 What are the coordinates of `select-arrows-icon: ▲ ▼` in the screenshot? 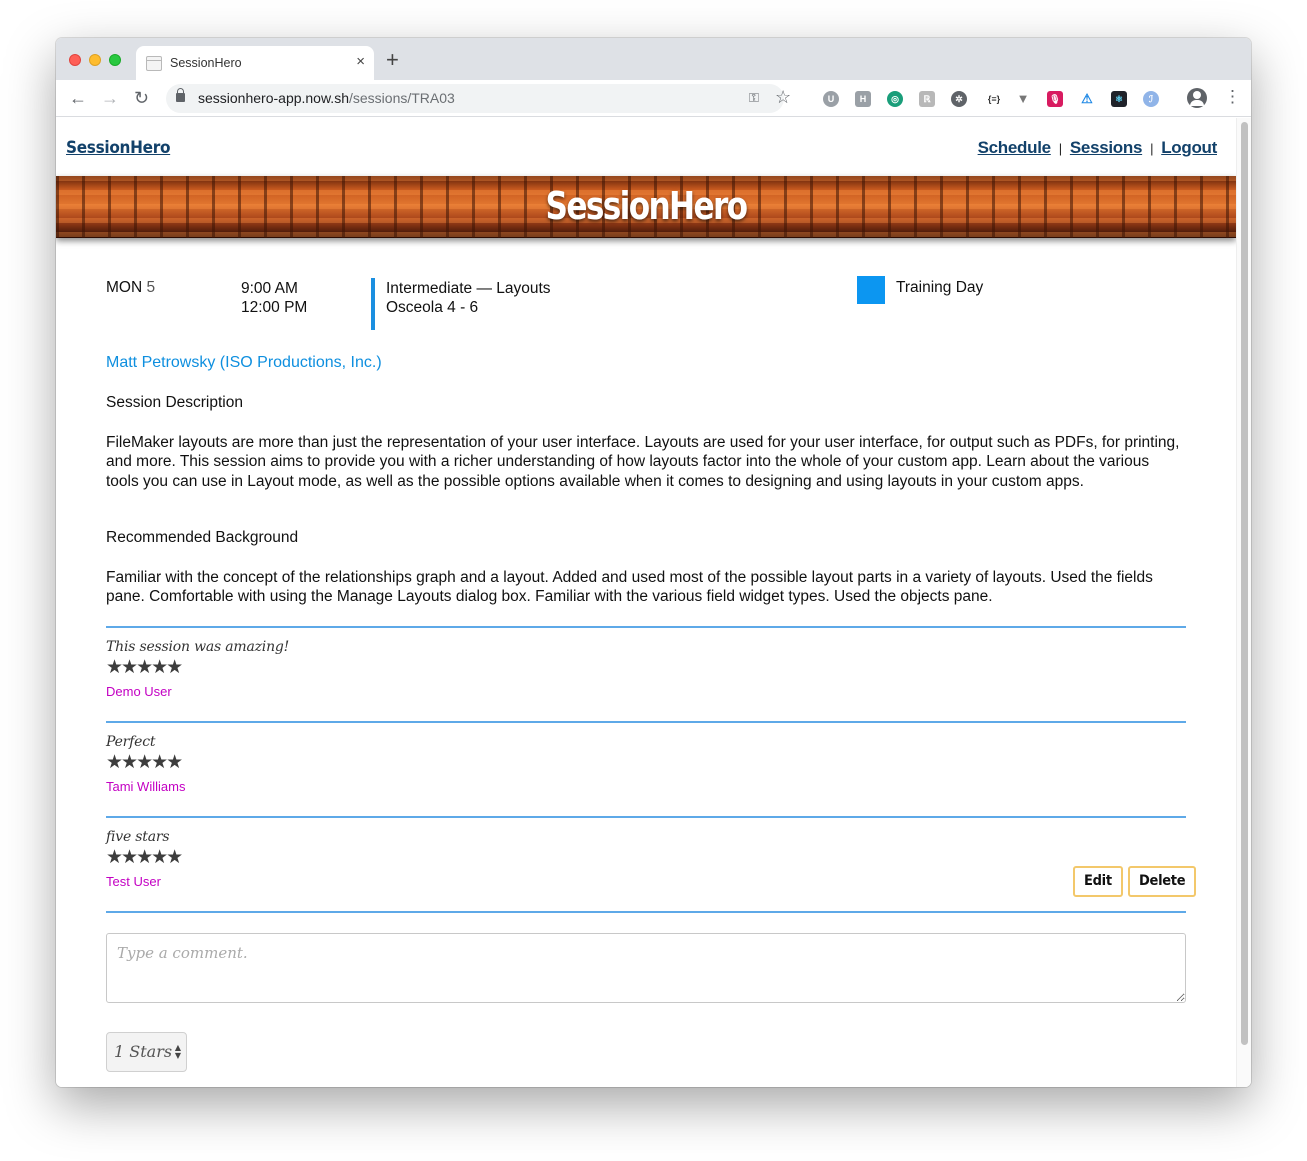 It's located at (177, 1051).